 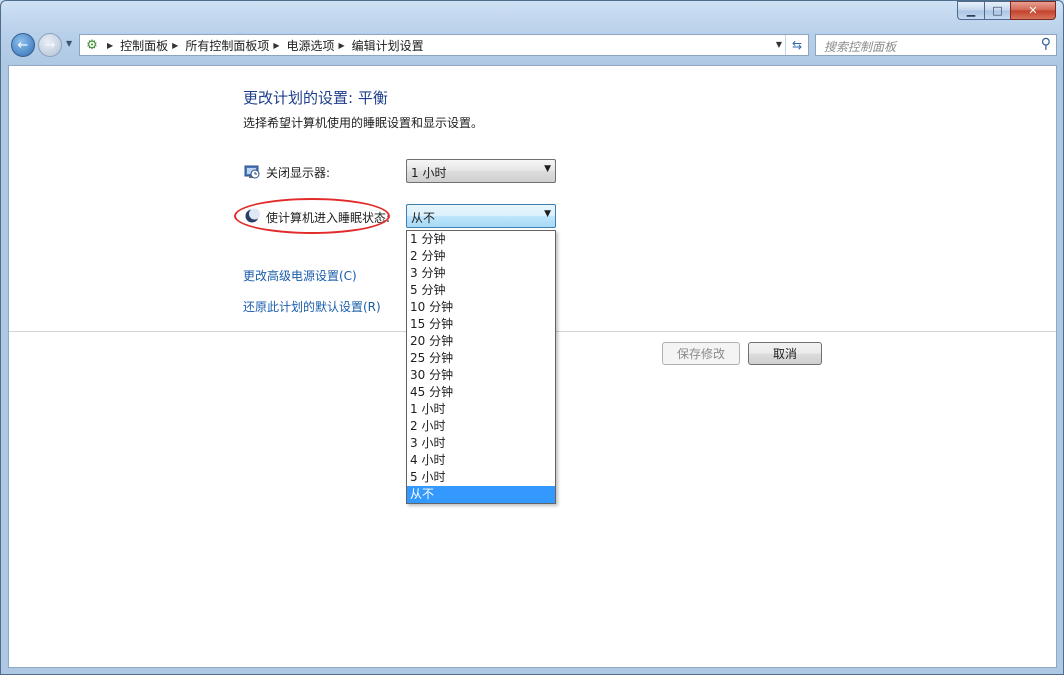 I want to click on refresh-icon: ⇆, so click(x=797, y=45).